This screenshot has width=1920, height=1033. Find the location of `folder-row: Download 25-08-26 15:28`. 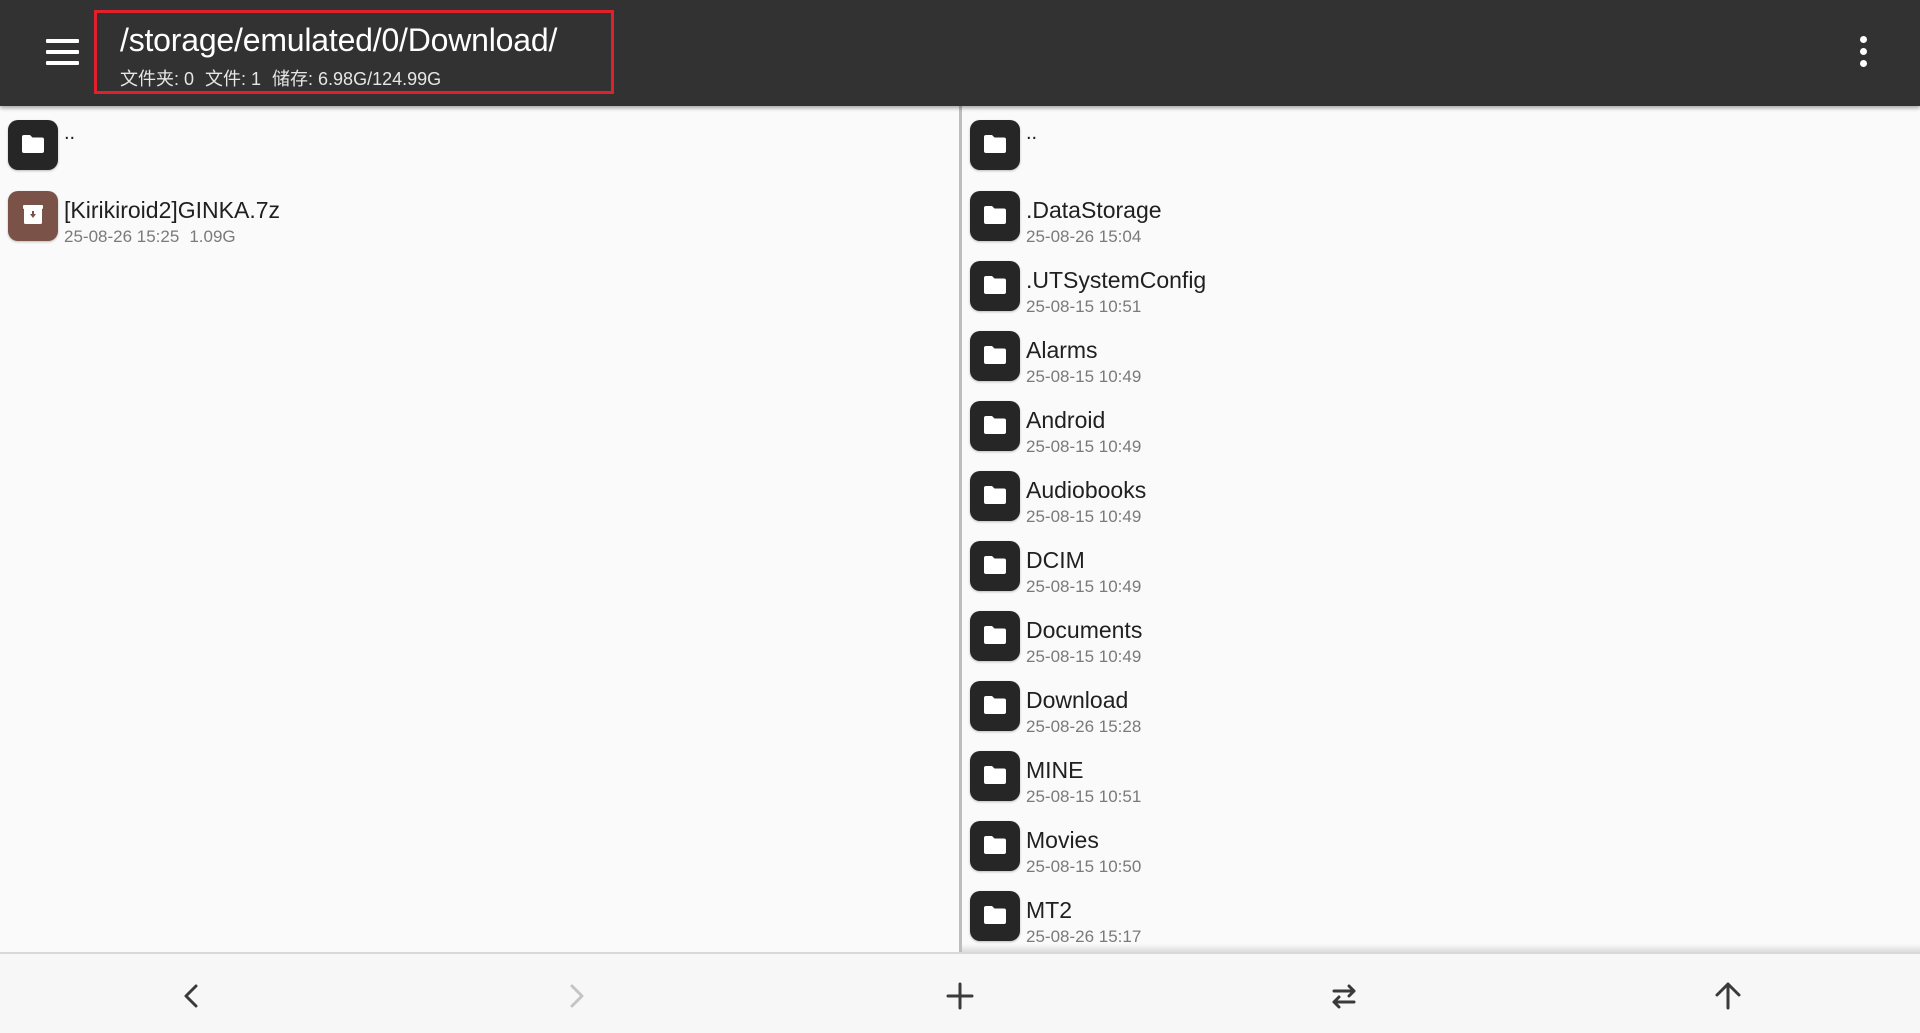

folder-row: Download 25-08-26 15:28 is located at coordinates (1441, 706).